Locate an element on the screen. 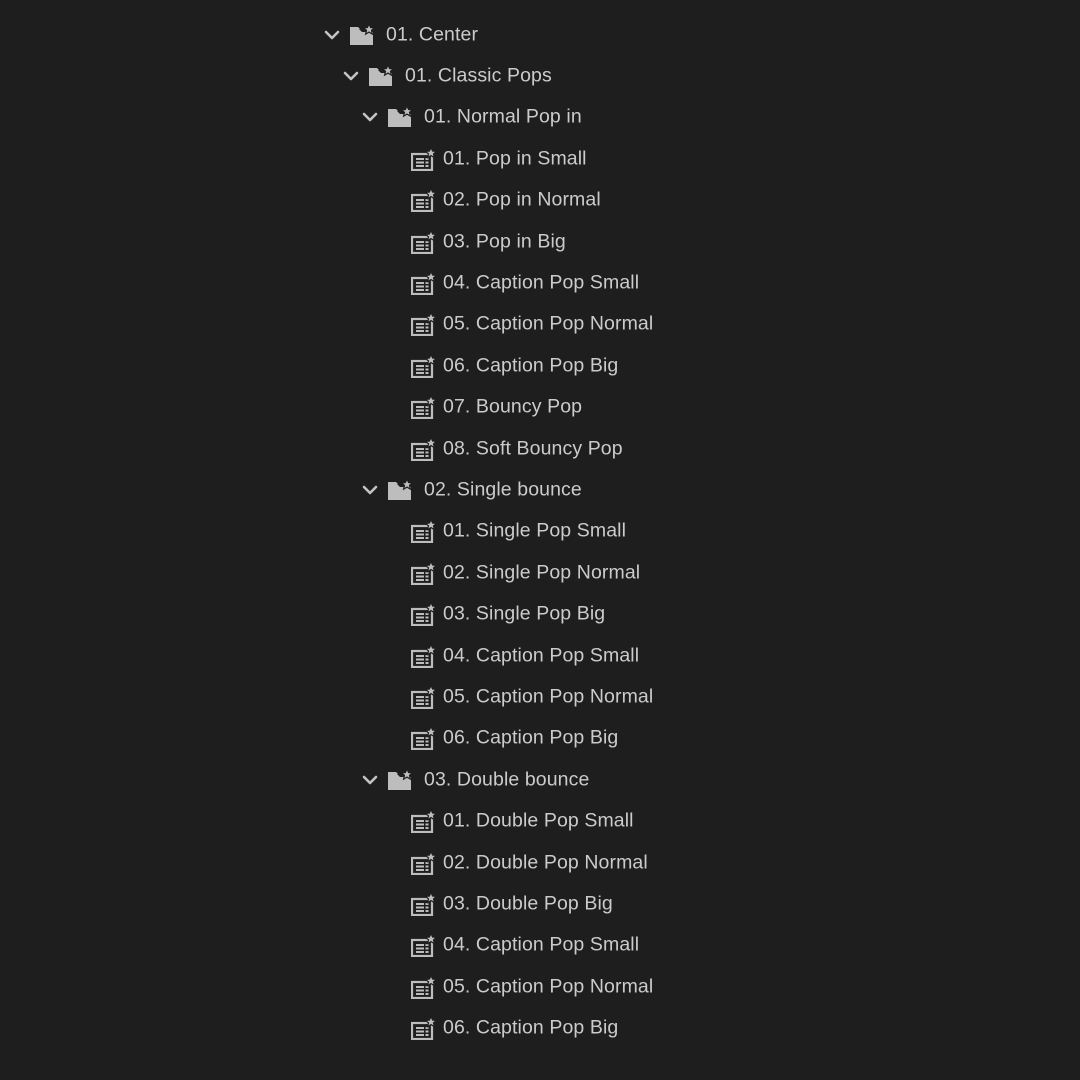 The width and height of the screenshot is (1080, 1080). tree-folder-label: 01. Classic Pops is located at coordinates (478, 75).